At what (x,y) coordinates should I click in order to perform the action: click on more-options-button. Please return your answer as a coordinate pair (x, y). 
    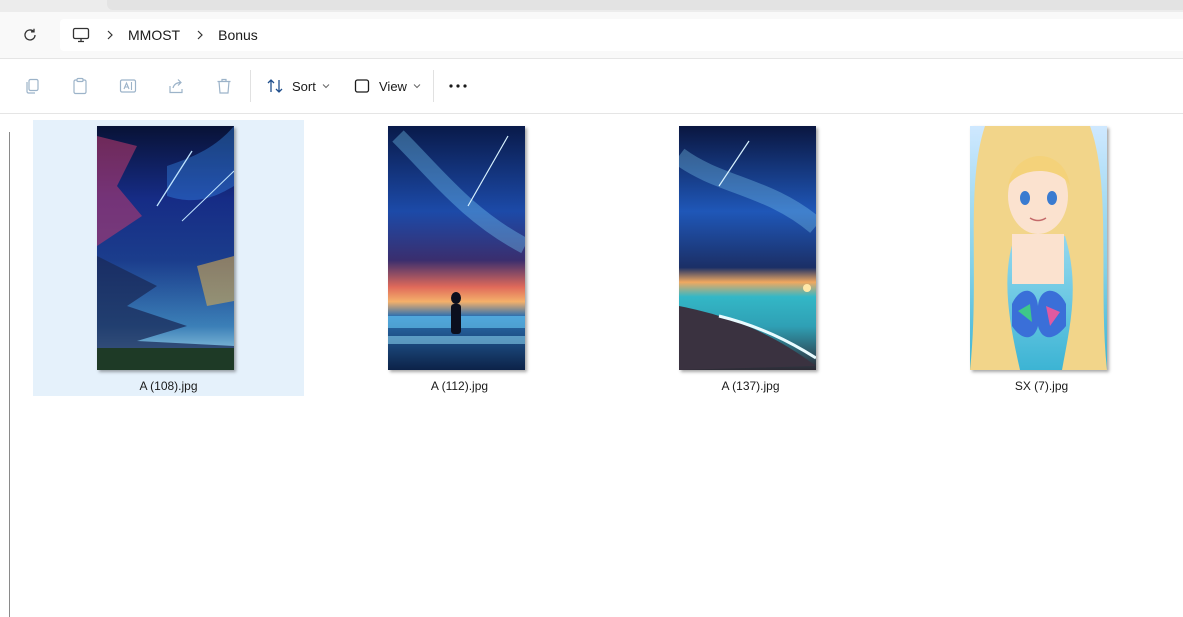
    Looking at the image, I should click on (458, 86).